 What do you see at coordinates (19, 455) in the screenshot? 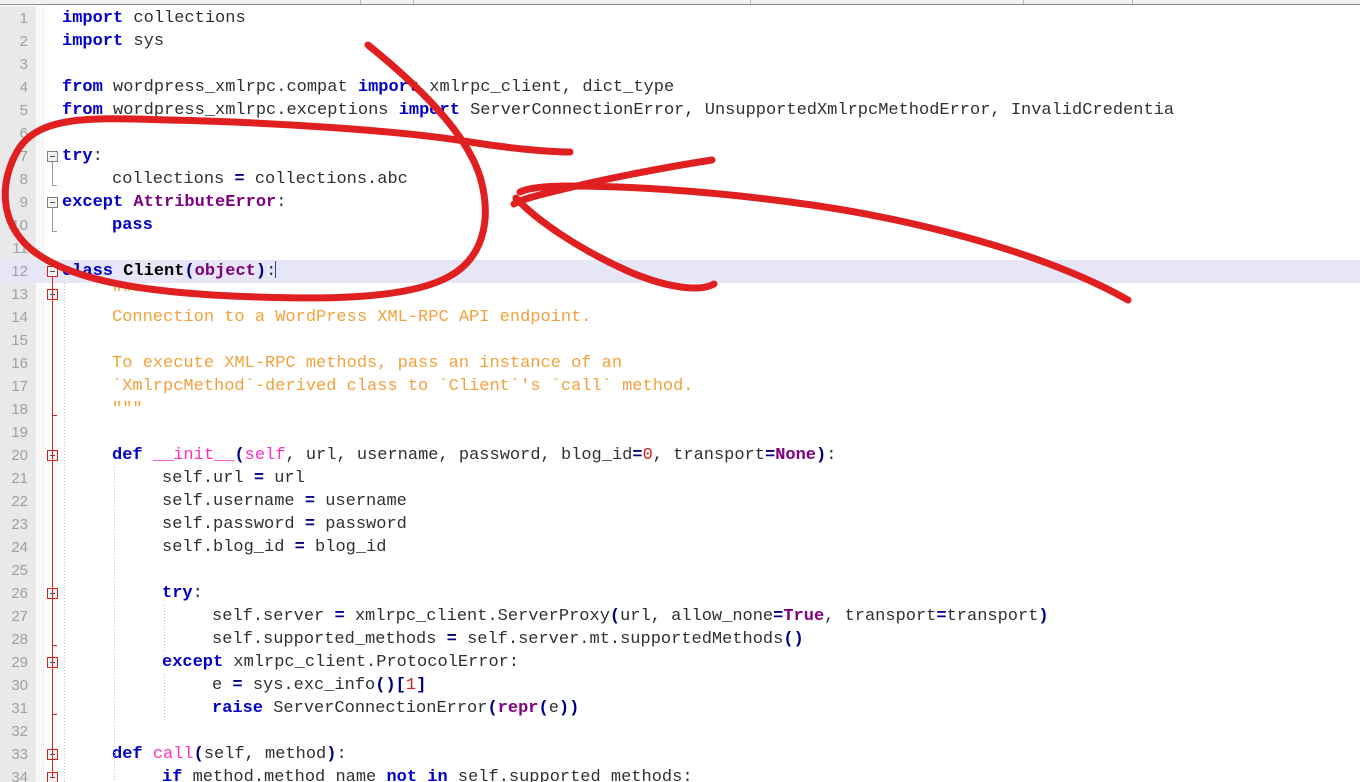
I see `line-number: 20` at bounding box center [19, 455].